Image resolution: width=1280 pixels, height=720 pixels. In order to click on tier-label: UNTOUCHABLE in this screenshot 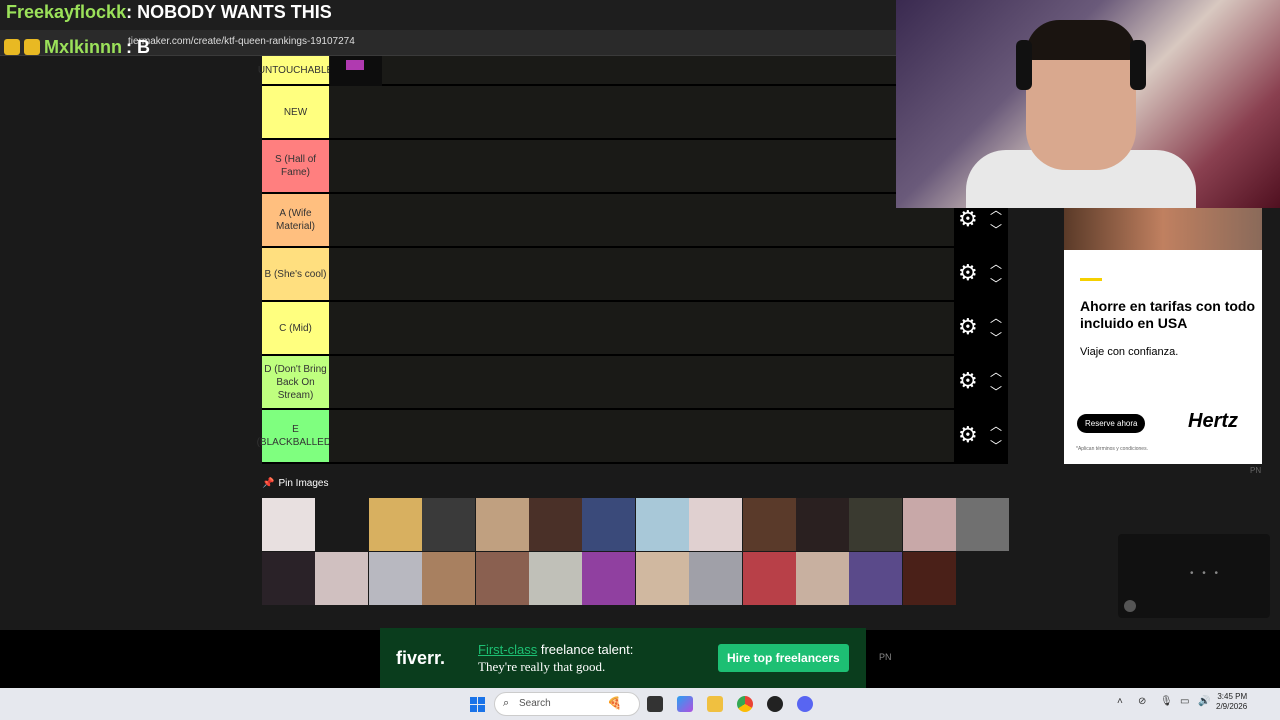, I will do `click(295, 70)`.